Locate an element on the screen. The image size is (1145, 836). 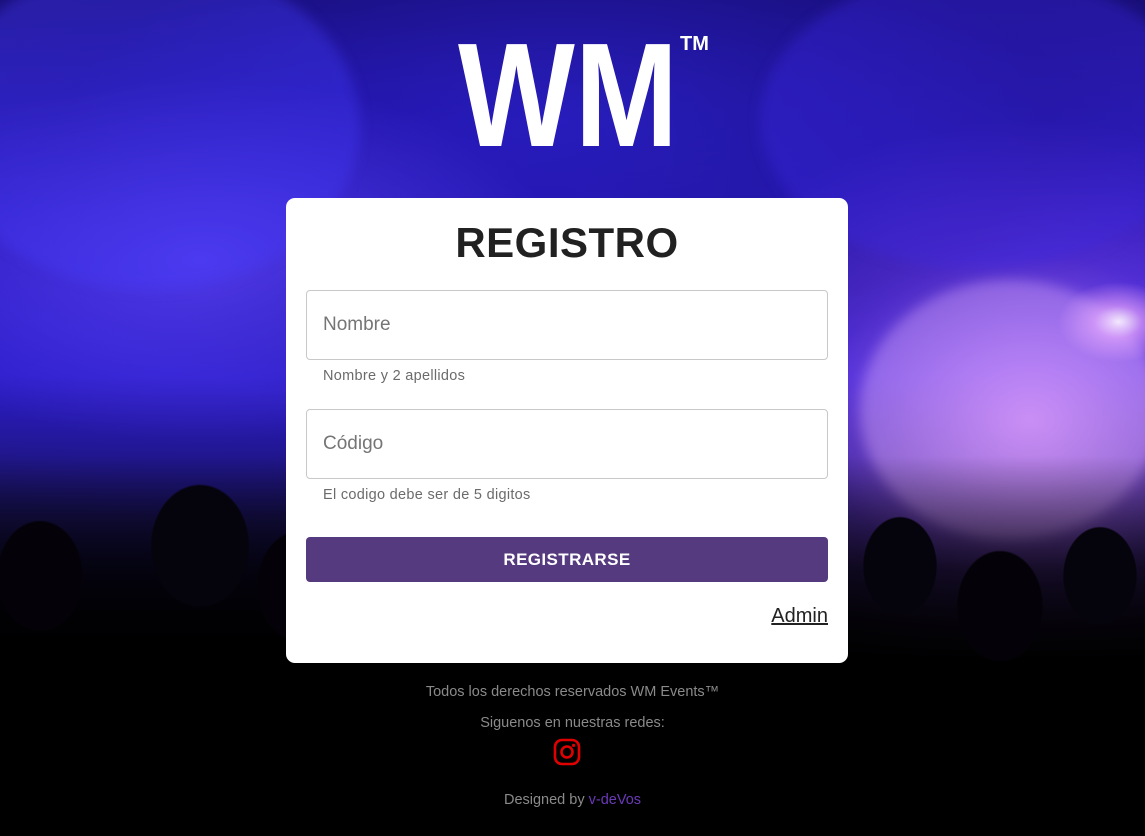
name-input is located at coordinates (567, 325).